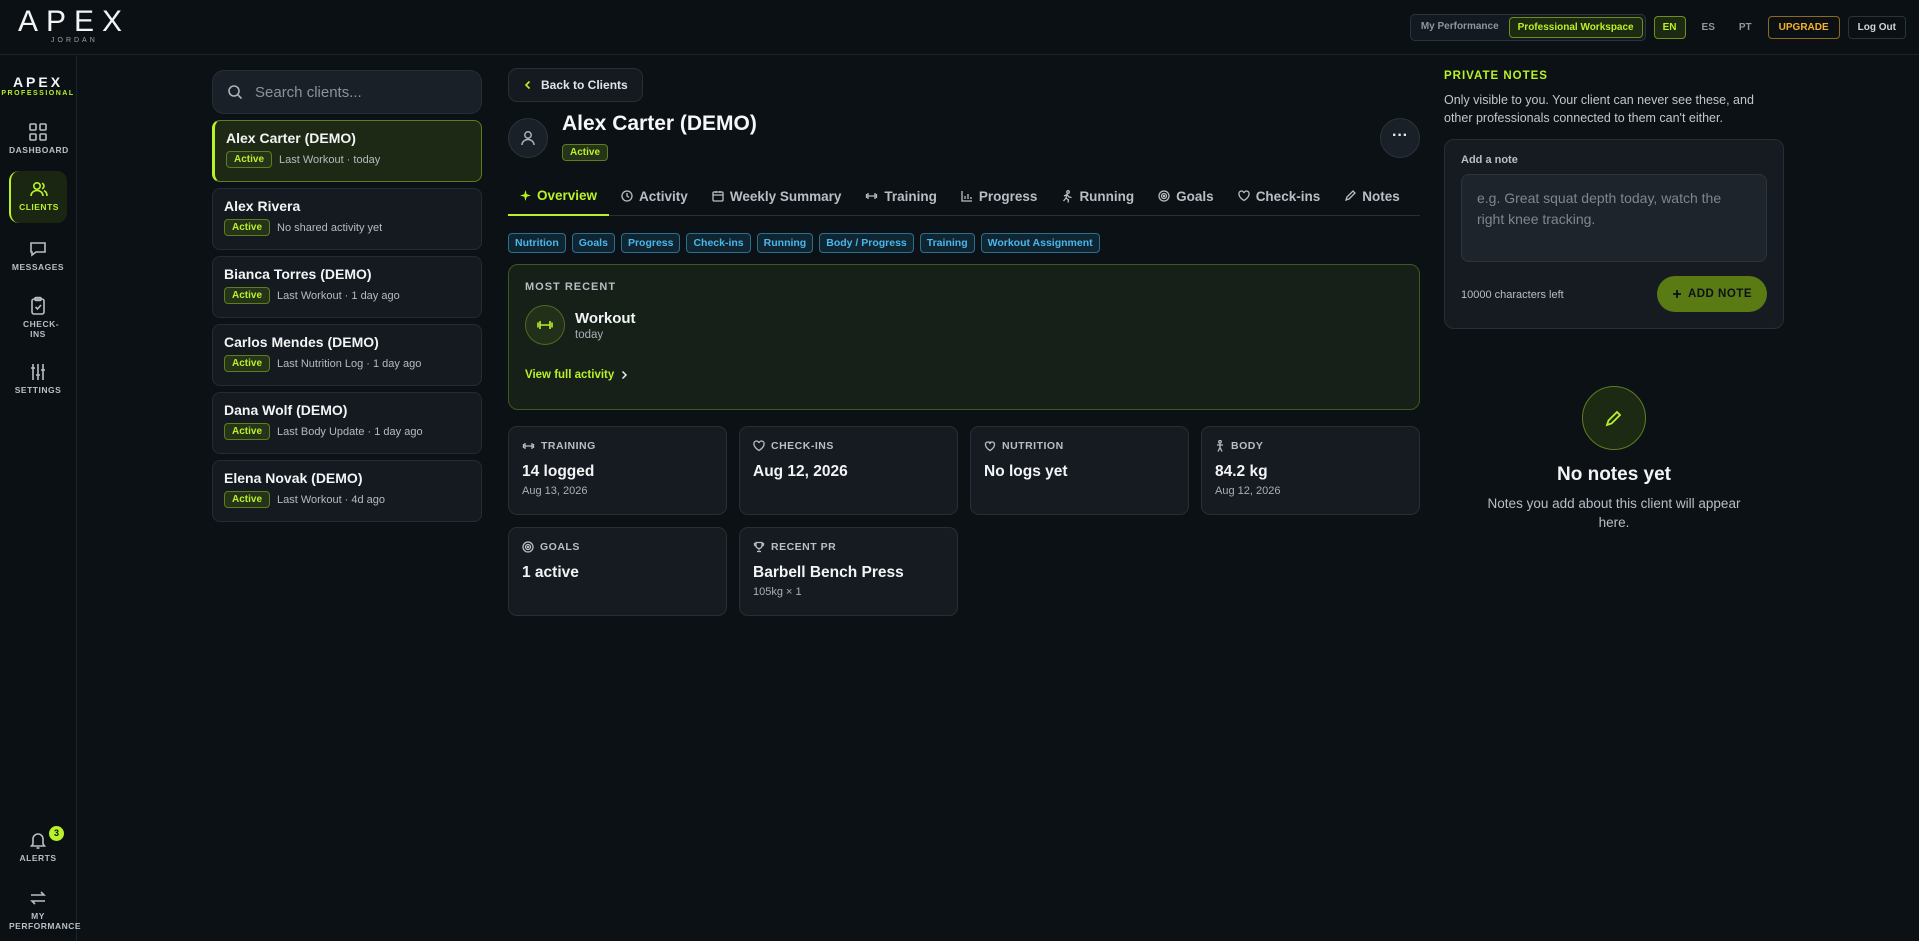  What do you see at coordinates (1107, 196) in the screenshot?
I see `tab-running-label: Running` at bounding box center [1107, 196].